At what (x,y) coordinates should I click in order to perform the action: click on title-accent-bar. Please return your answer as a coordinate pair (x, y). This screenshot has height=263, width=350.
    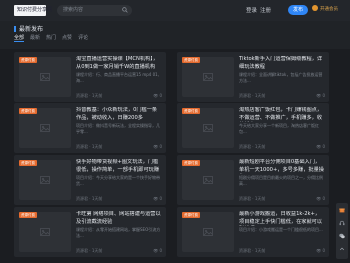
    Looking at the image, I should click on (15, 29).